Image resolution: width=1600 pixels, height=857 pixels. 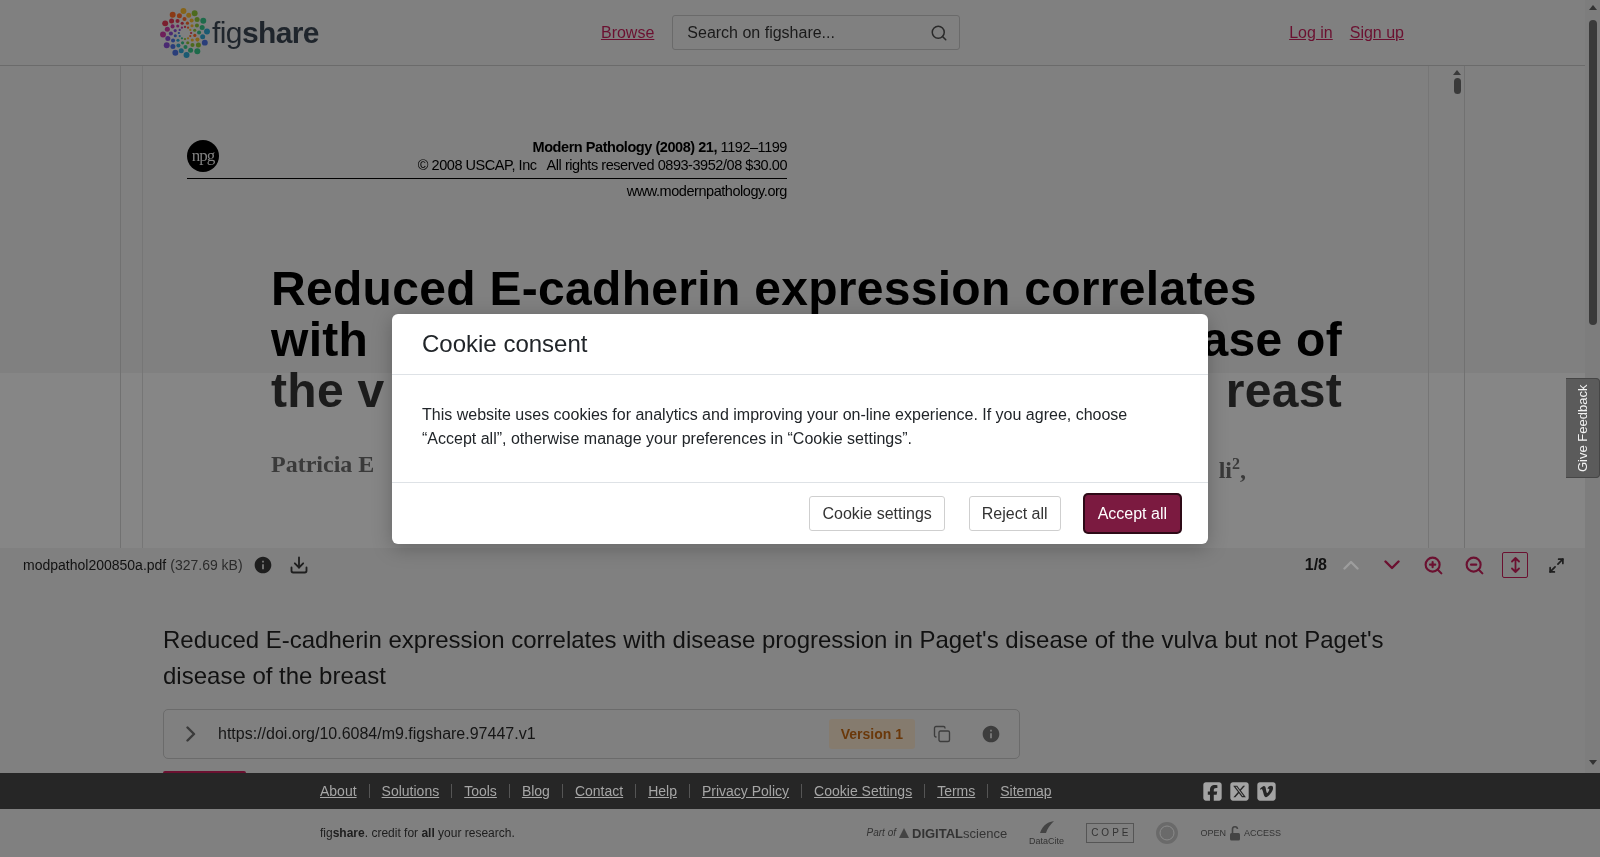 What do you see at coordinates (939, 33) in the screenshot?
I see `search-icon` at bounding box center [939, 33].